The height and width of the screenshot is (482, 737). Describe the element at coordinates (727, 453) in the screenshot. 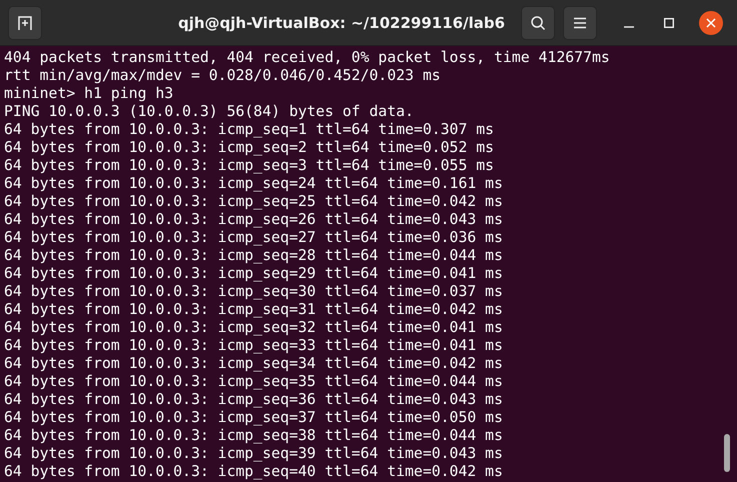

I see `scrollbar-thumb` at that location.